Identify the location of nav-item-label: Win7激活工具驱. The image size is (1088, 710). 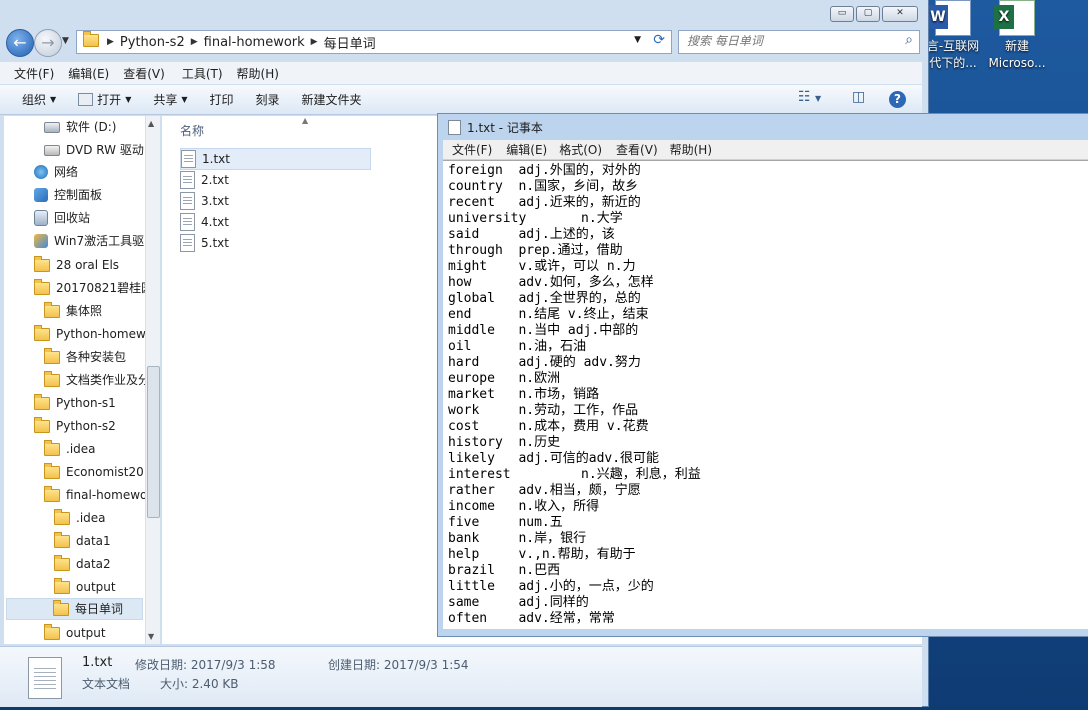
(99, 241).